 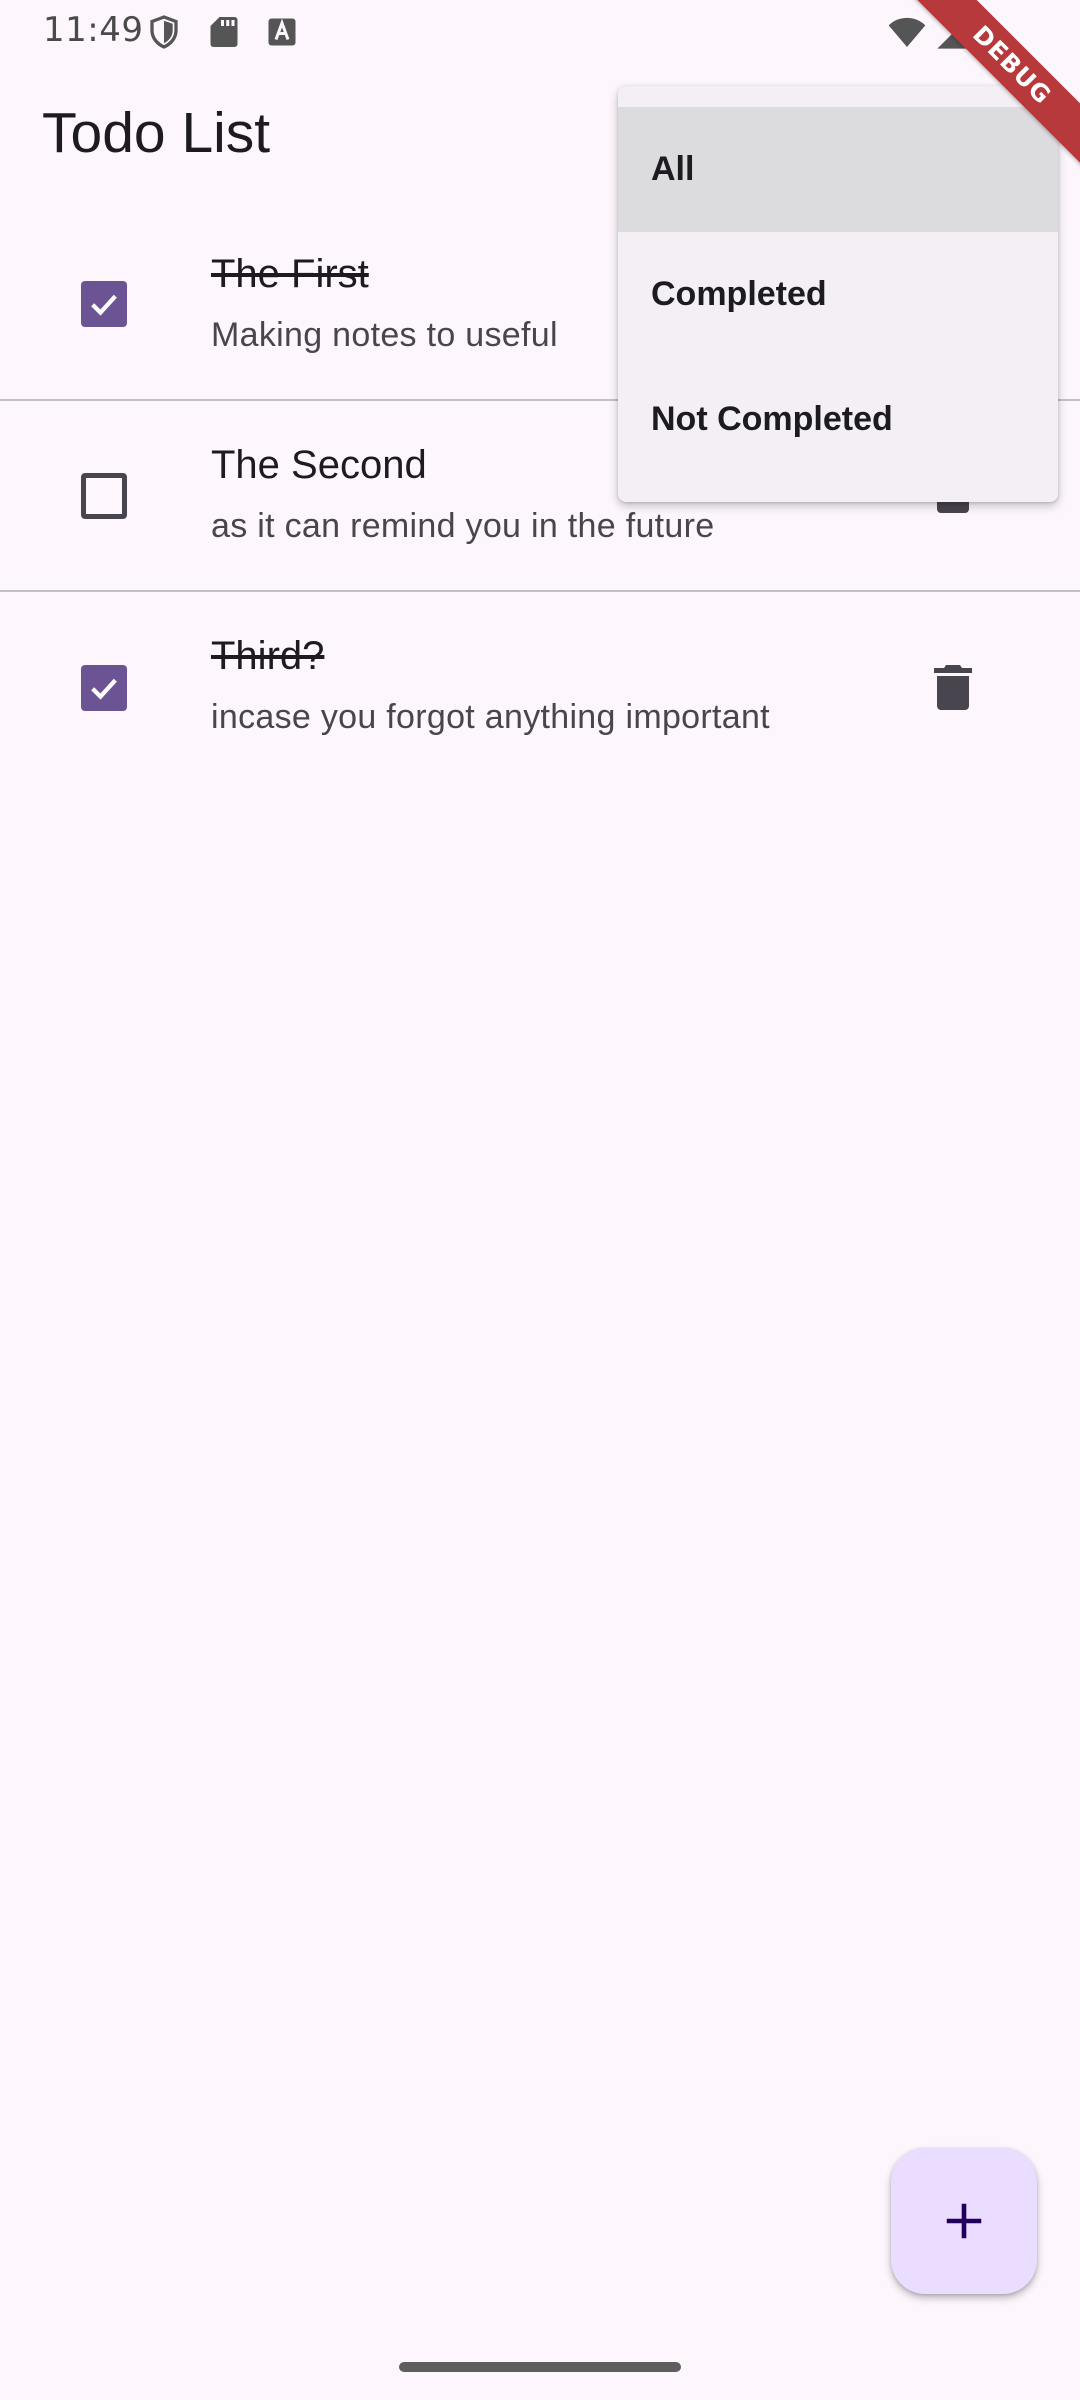 I want to click on add-todo-button, so click(x=964, y=2221).